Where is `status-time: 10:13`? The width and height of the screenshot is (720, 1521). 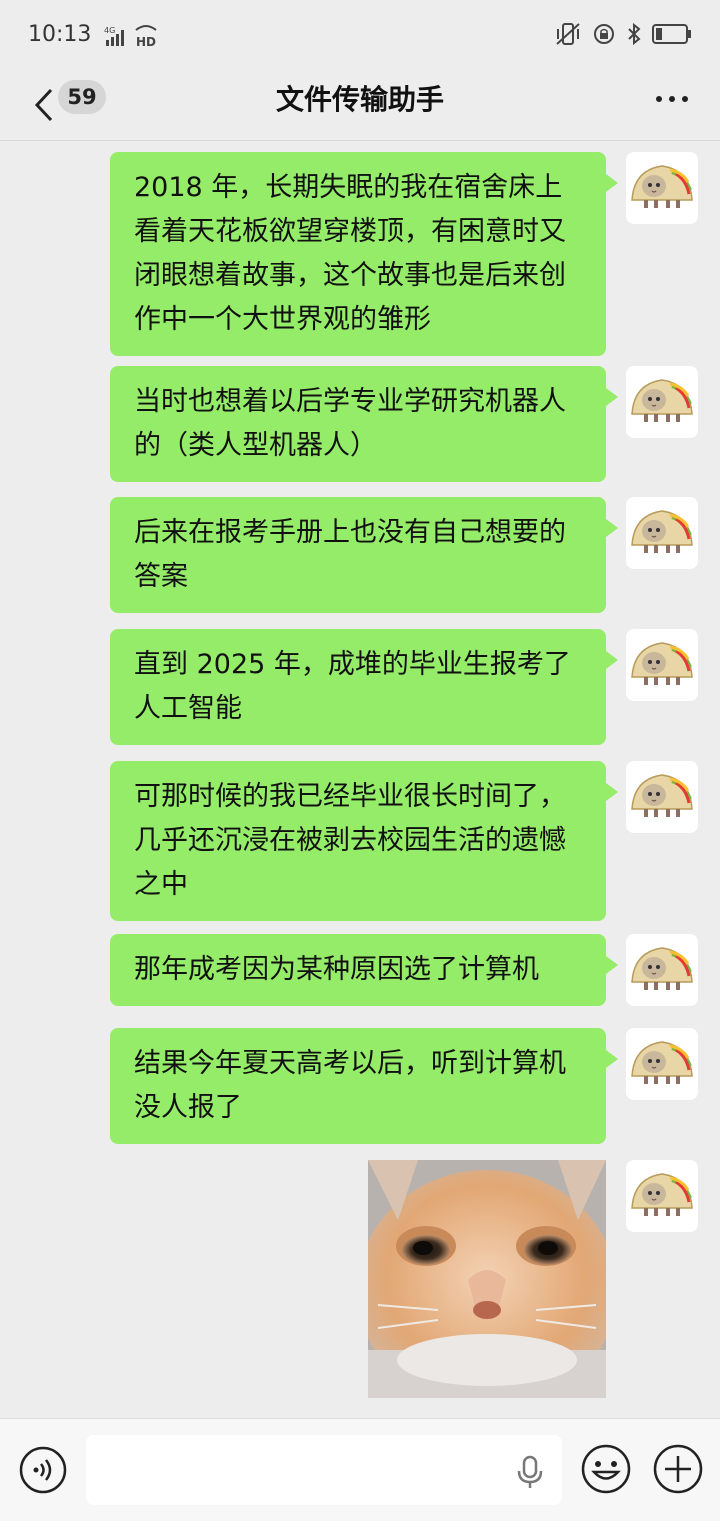
status-time: 10:13 is located at coordinates (60, 34).